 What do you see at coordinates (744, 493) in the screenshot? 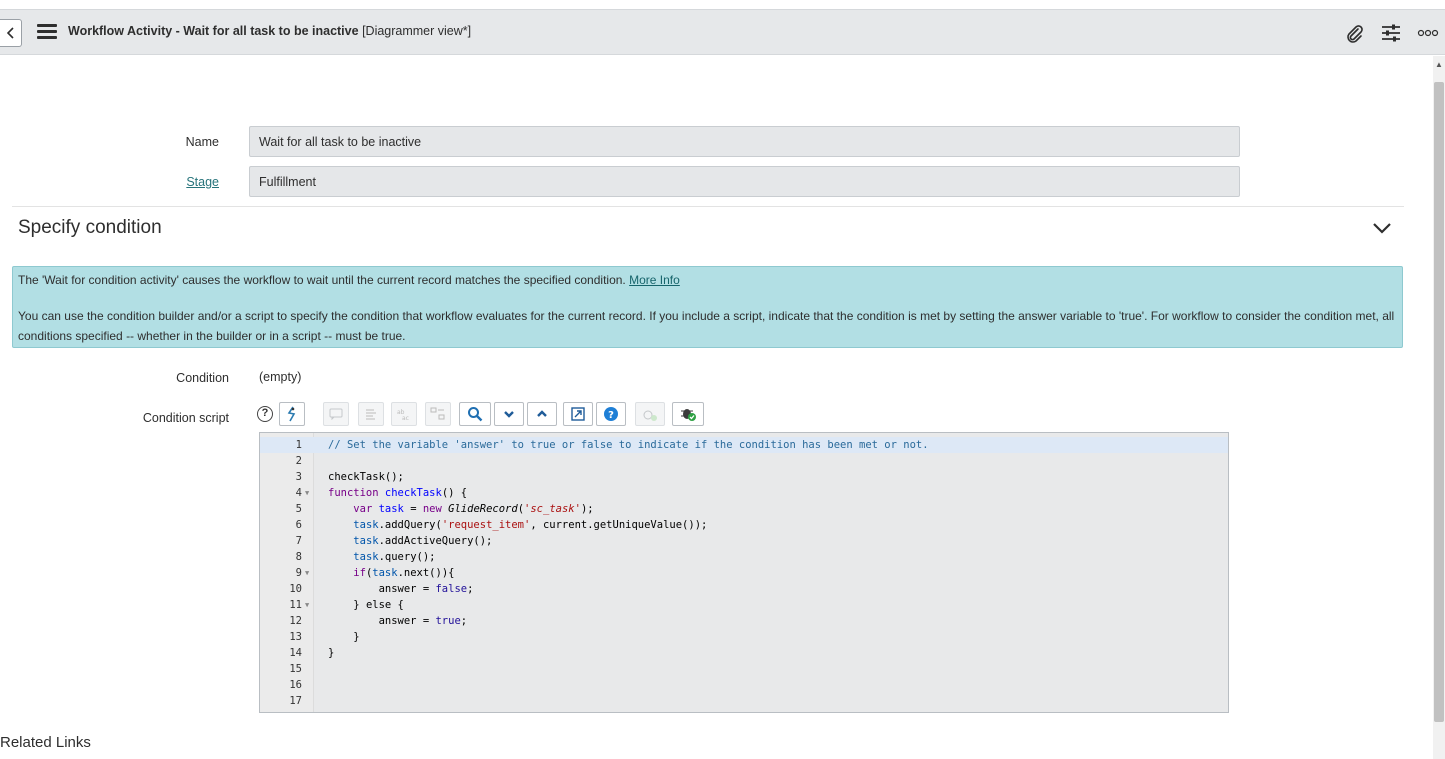
I see `code-line: 4 ▼ function checkTask() {` at bounding box center [744, 493].